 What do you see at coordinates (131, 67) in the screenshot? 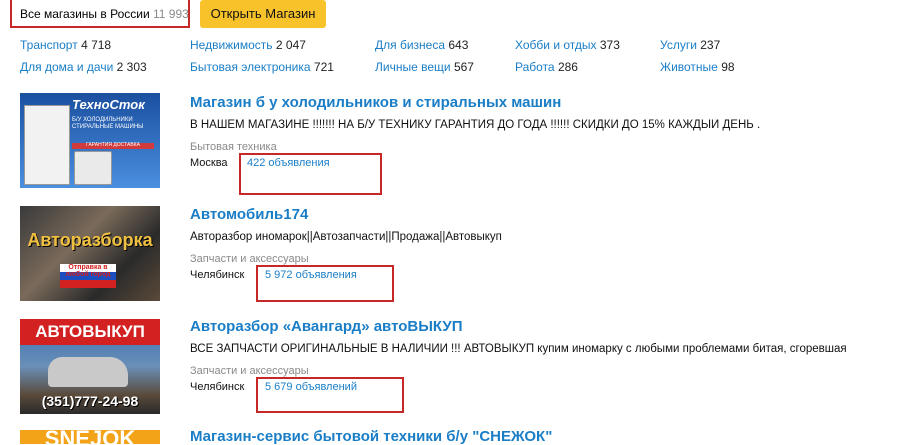
I see `category-count: 2 303` at bounding box center [131, 67].